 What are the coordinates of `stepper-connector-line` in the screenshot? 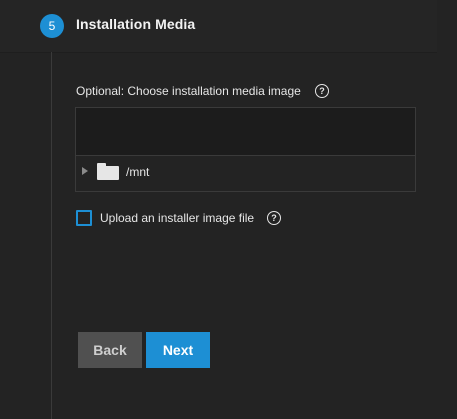 It's located at (51, 235).